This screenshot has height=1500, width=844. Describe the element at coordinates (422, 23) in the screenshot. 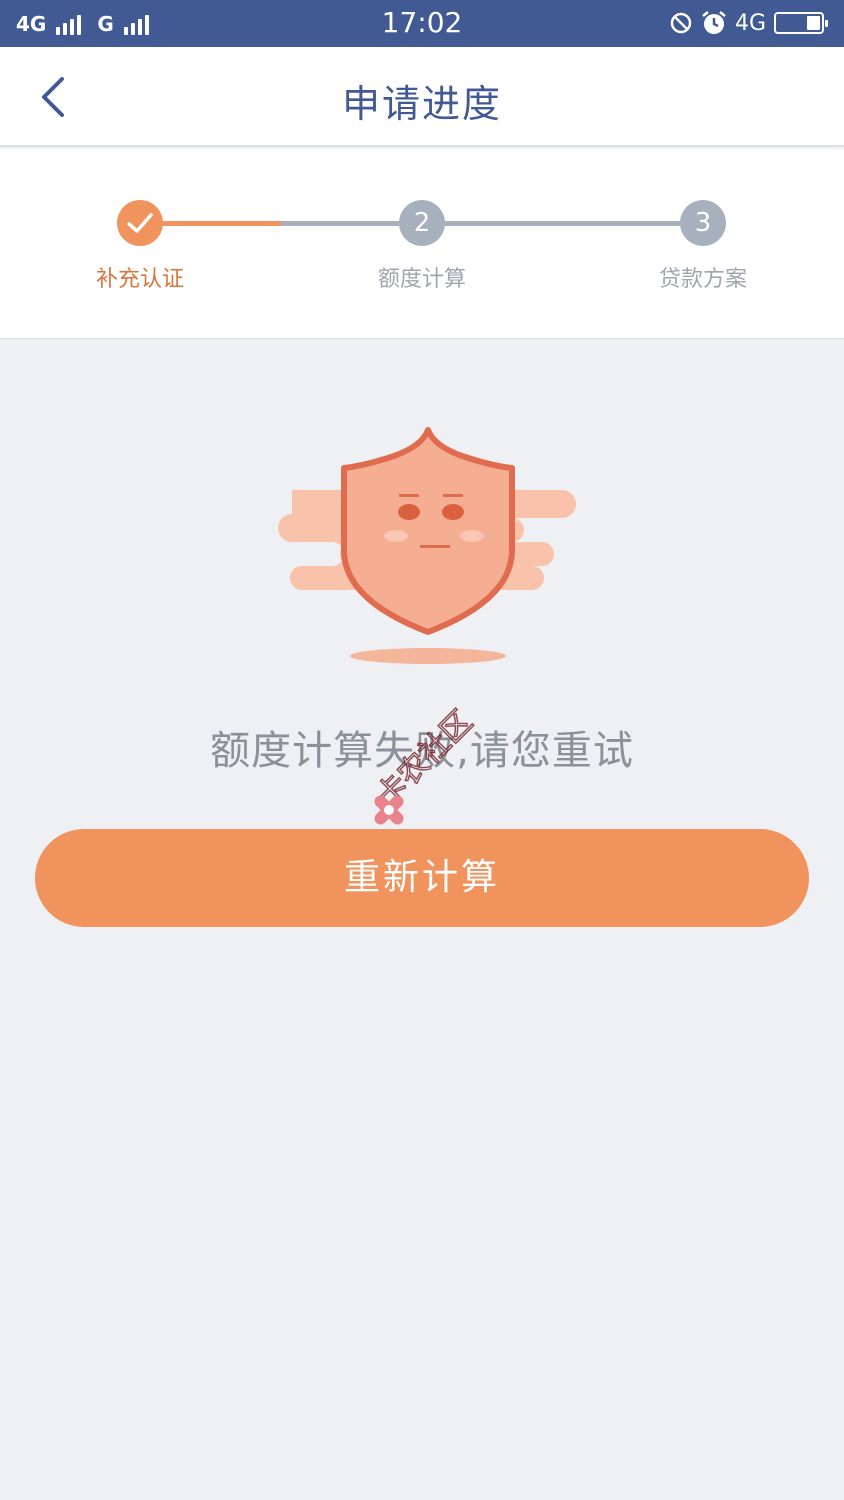

I see `status-bar: 4G G 17:02 4G` at that location.